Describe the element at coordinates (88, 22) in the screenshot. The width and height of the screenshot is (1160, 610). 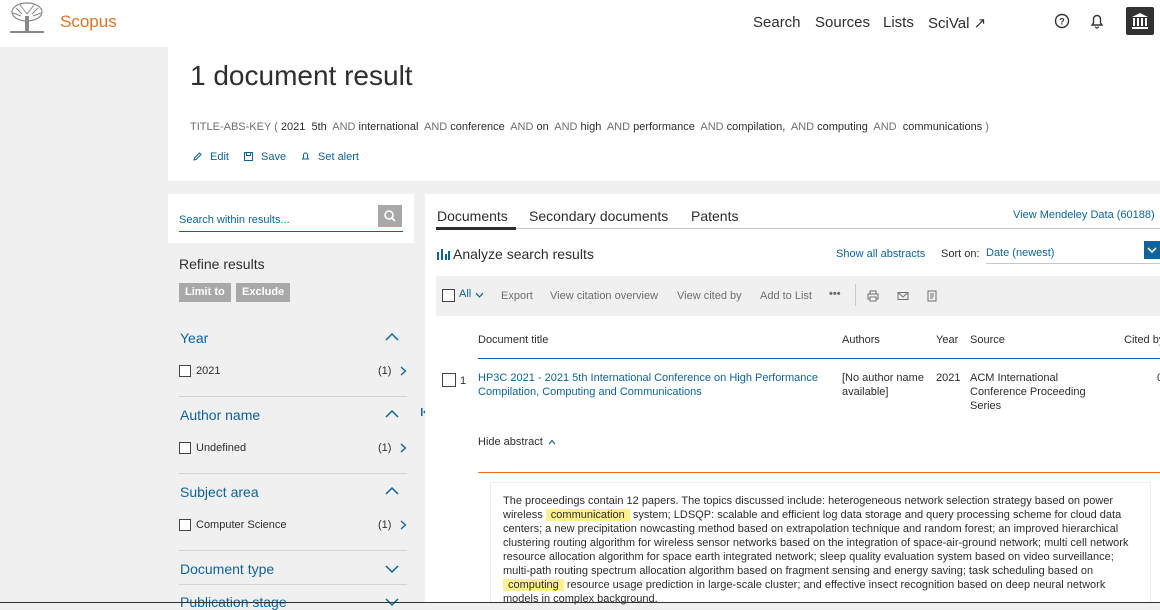
I see `scopus-brand: Scopus` at that location.